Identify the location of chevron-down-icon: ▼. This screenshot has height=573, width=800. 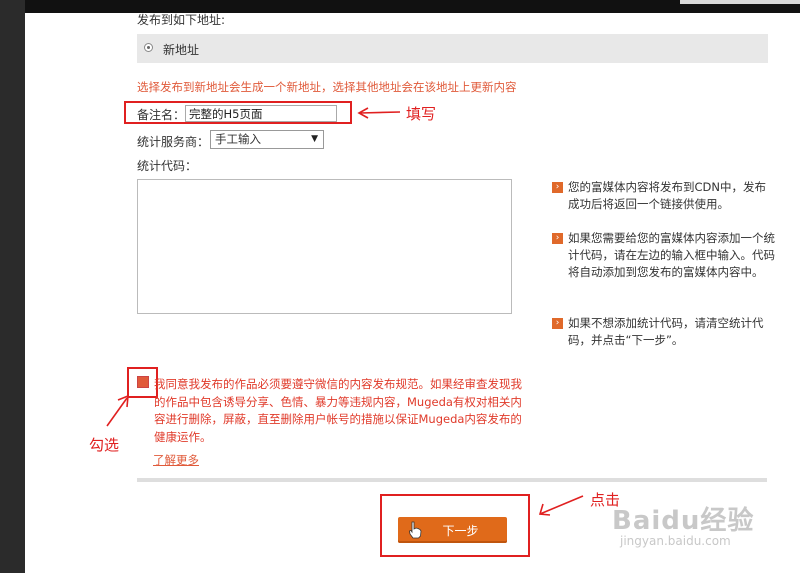
(314, 139).